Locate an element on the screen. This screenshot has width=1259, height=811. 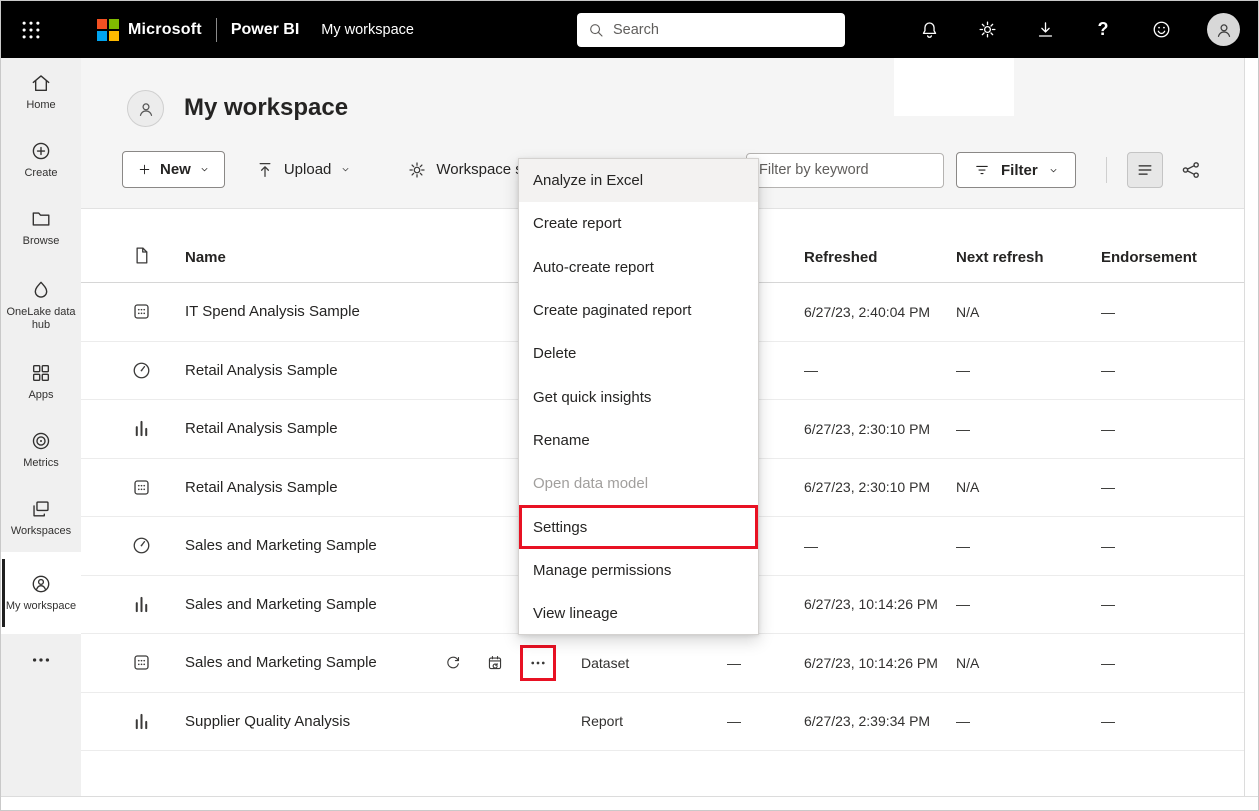
menu-item-rename: Rename is located at coordinates (638, 440).